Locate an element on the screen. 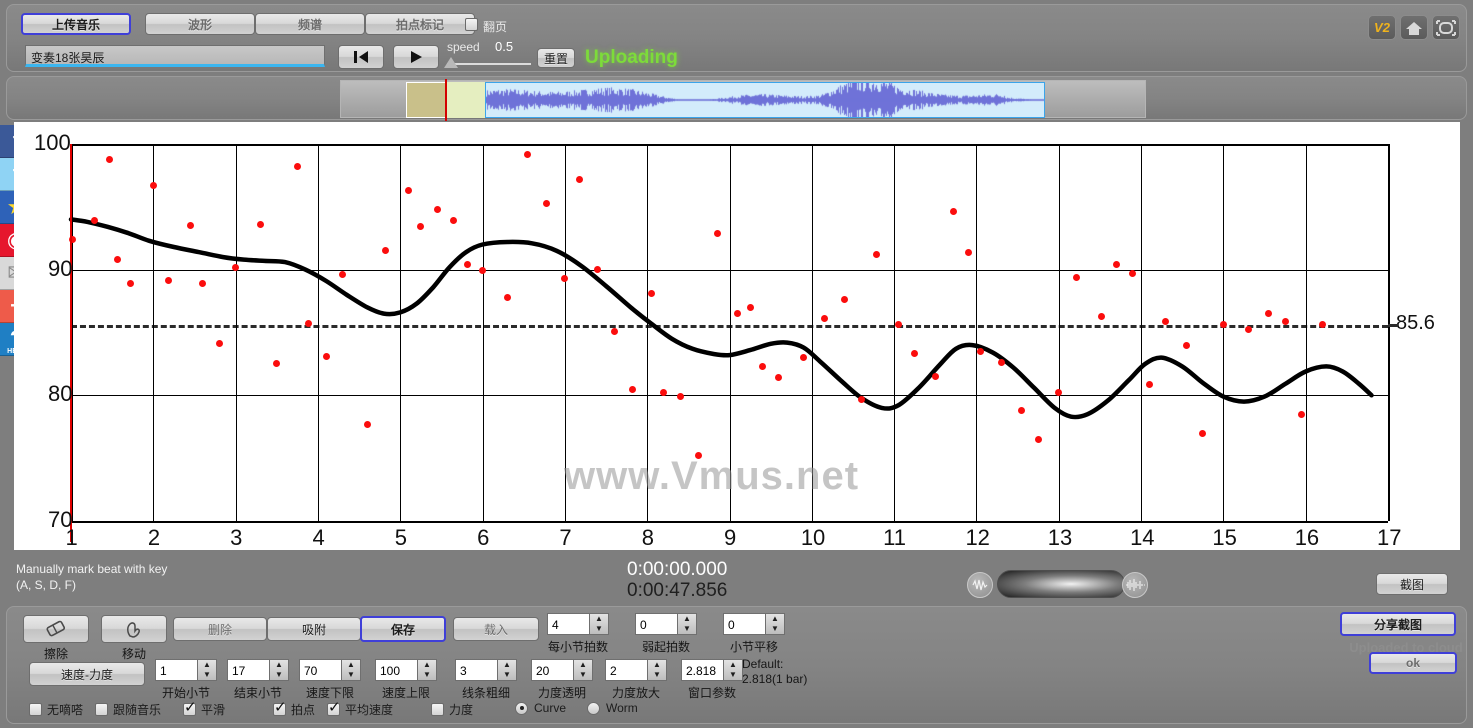 This screenshot has height=728, width=1473. beats-per-bar-spinner-increment: ▲ is located at coordinates (599, 619).